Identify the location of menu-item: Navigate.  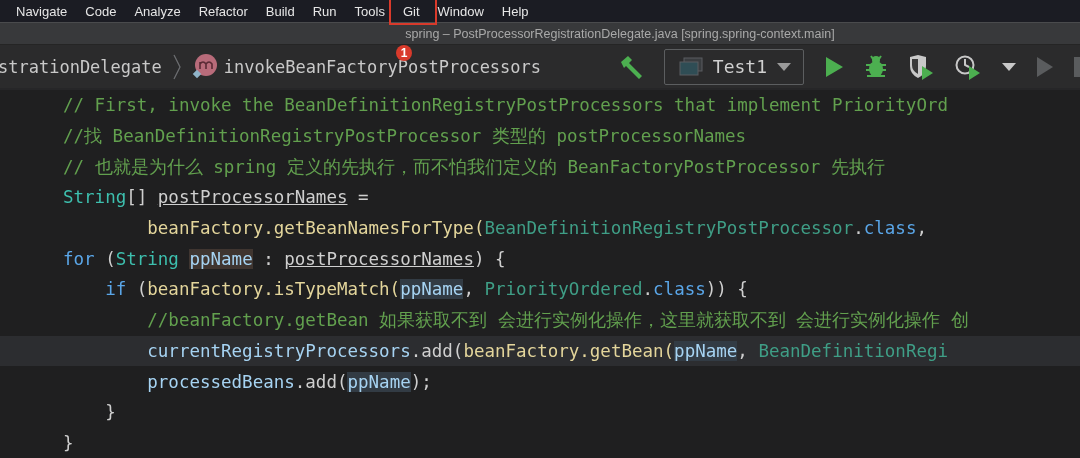
(42, 11).